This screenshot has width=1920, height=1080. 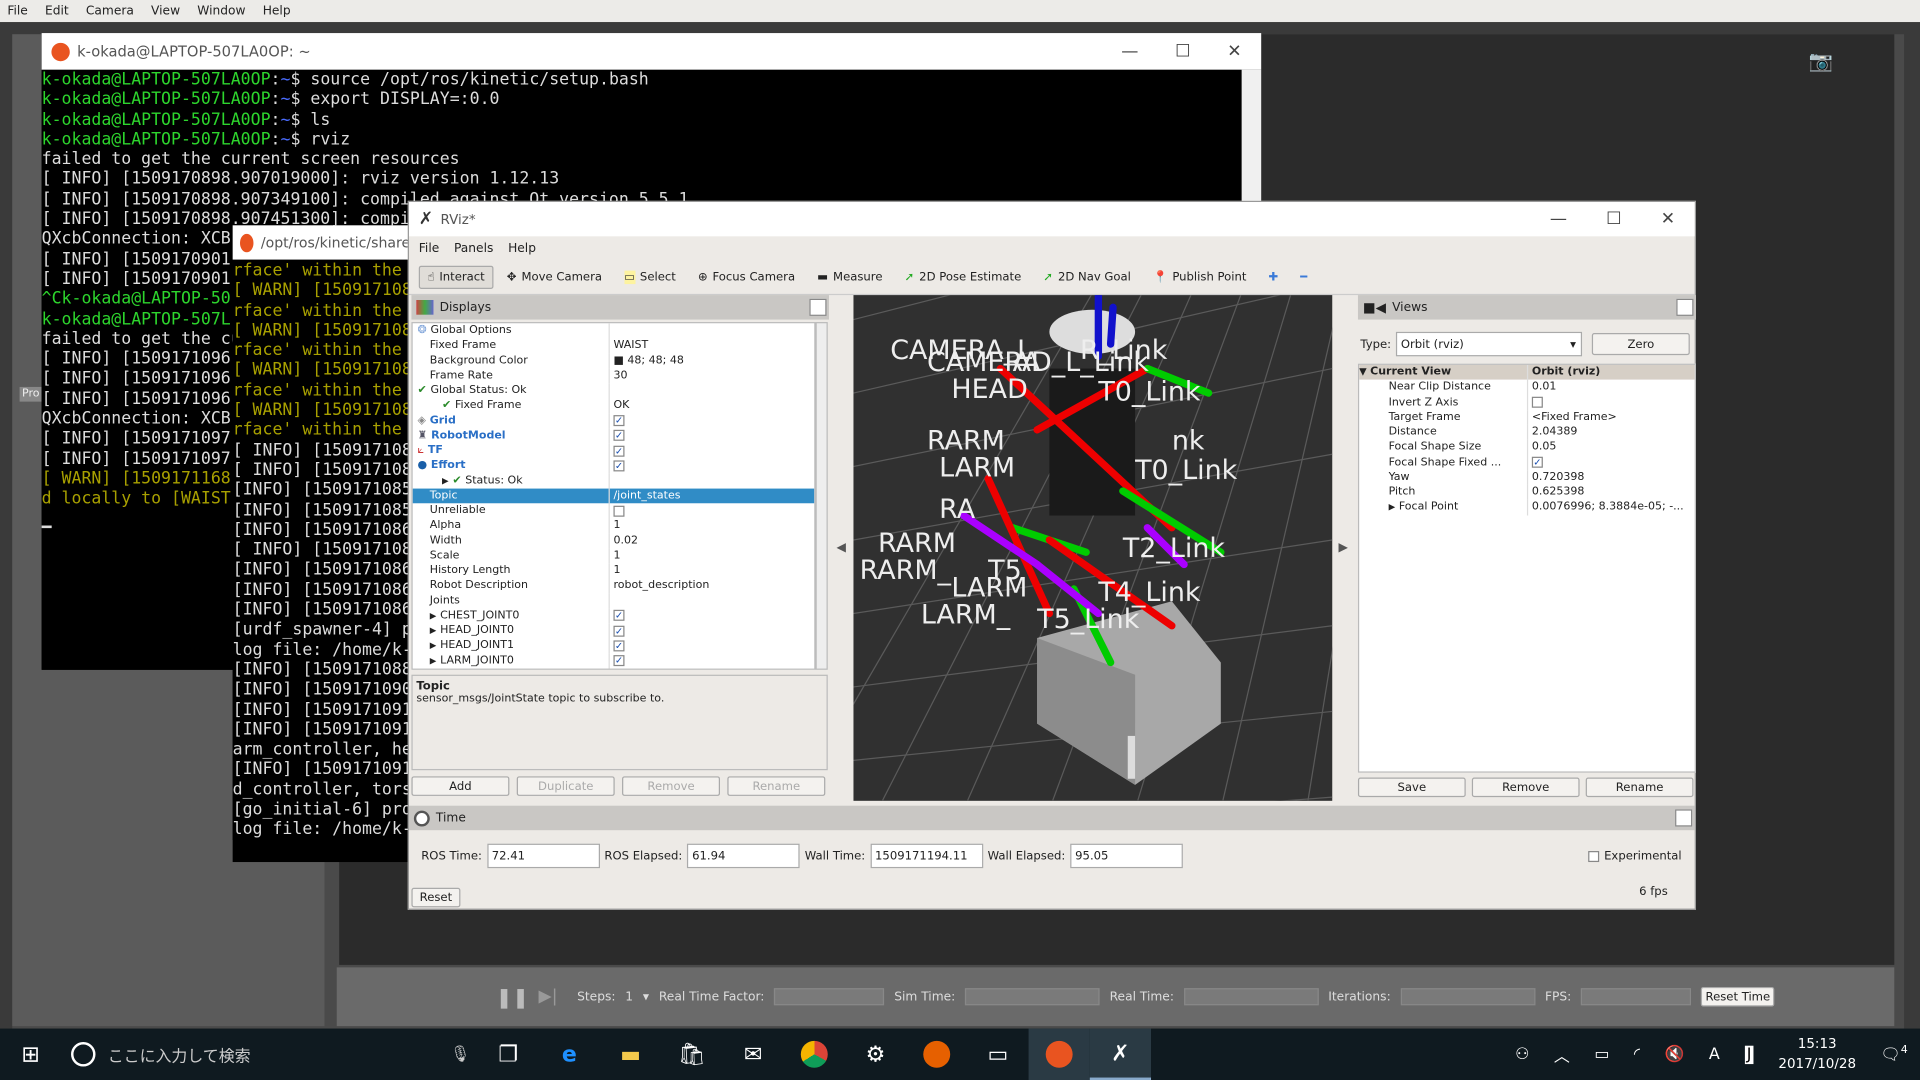 I want to click on collapse-arrow-icon: ▼, so click(x=1364, y=371).